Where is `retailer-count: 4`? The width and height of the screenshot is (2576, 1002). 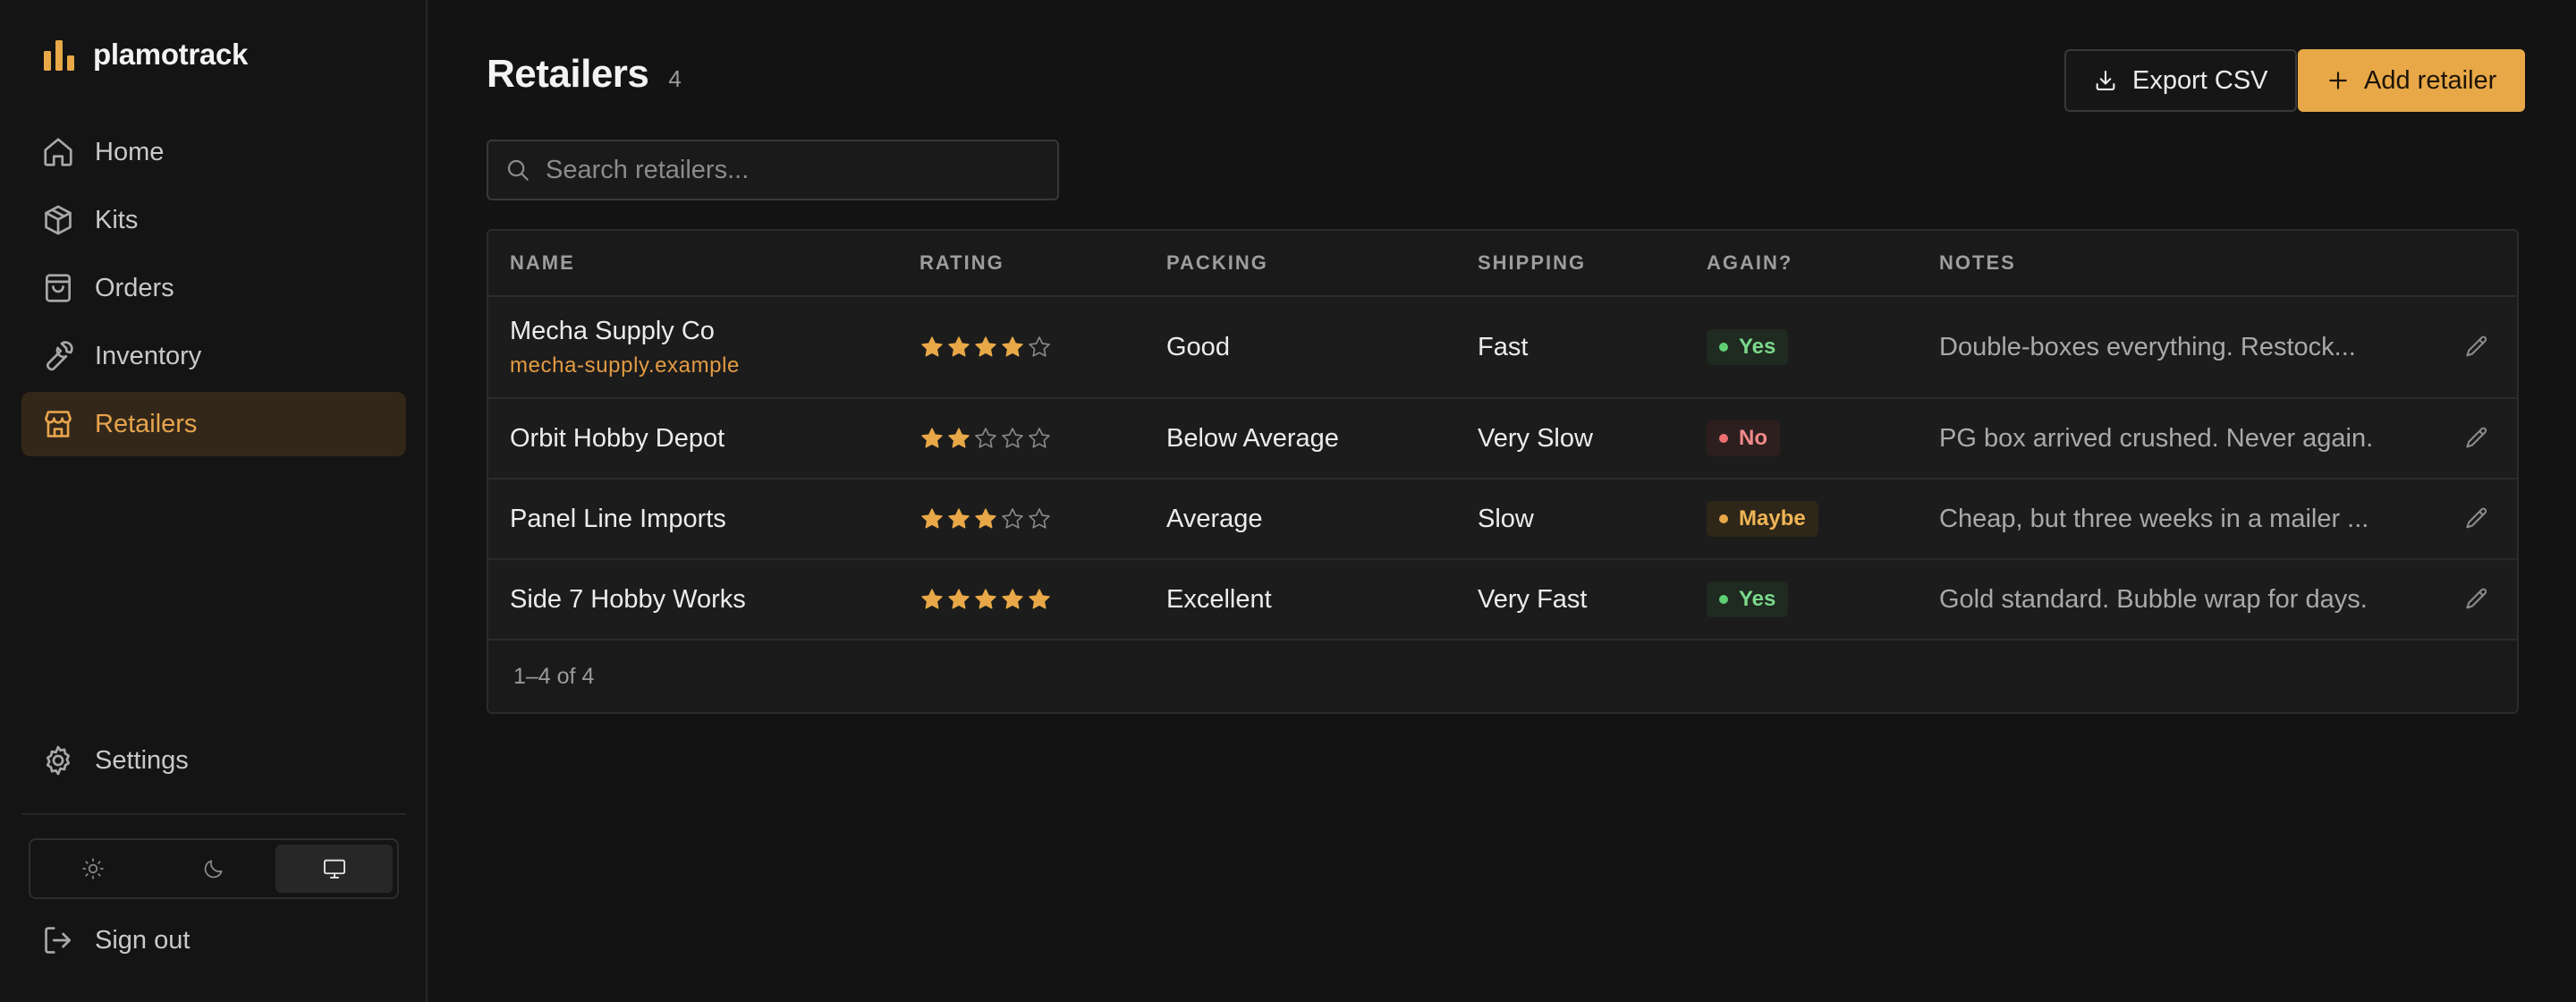 retailer-count: 4 is located at coordinates (675, 78).